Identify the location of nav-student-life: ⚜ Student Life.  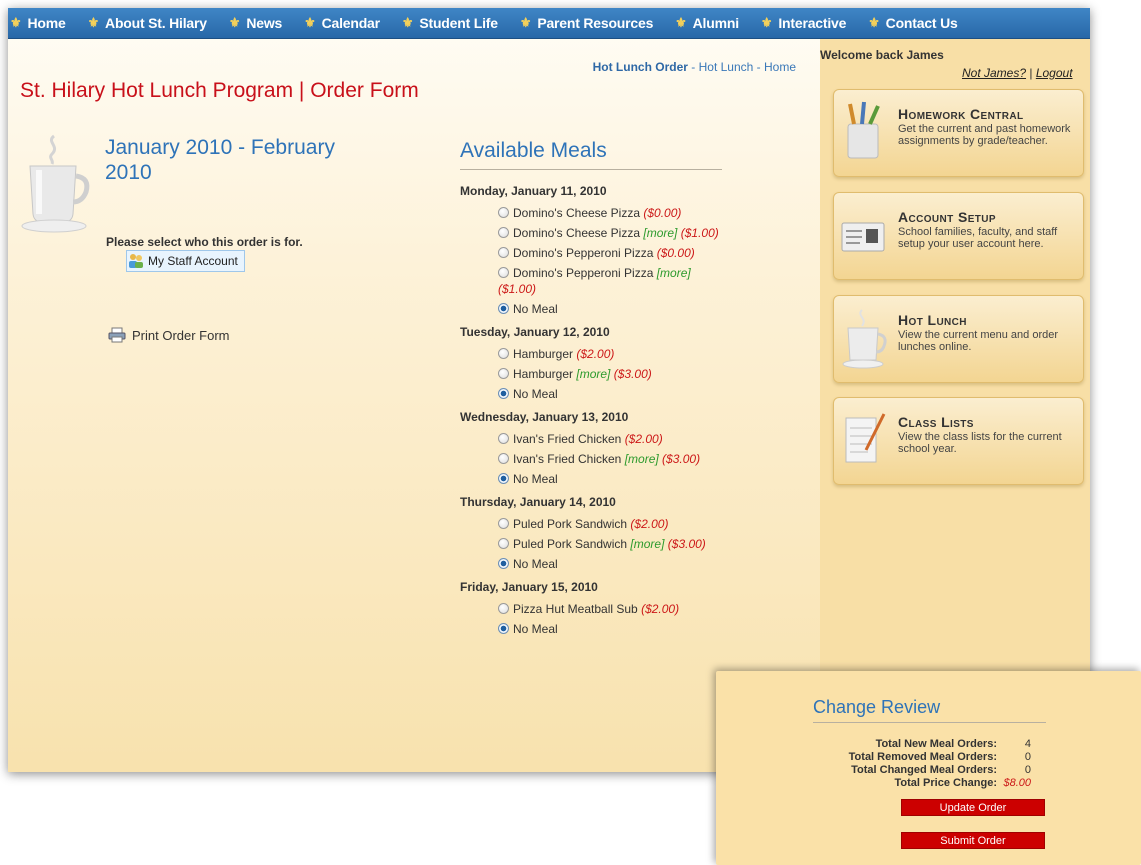
(450, 23).